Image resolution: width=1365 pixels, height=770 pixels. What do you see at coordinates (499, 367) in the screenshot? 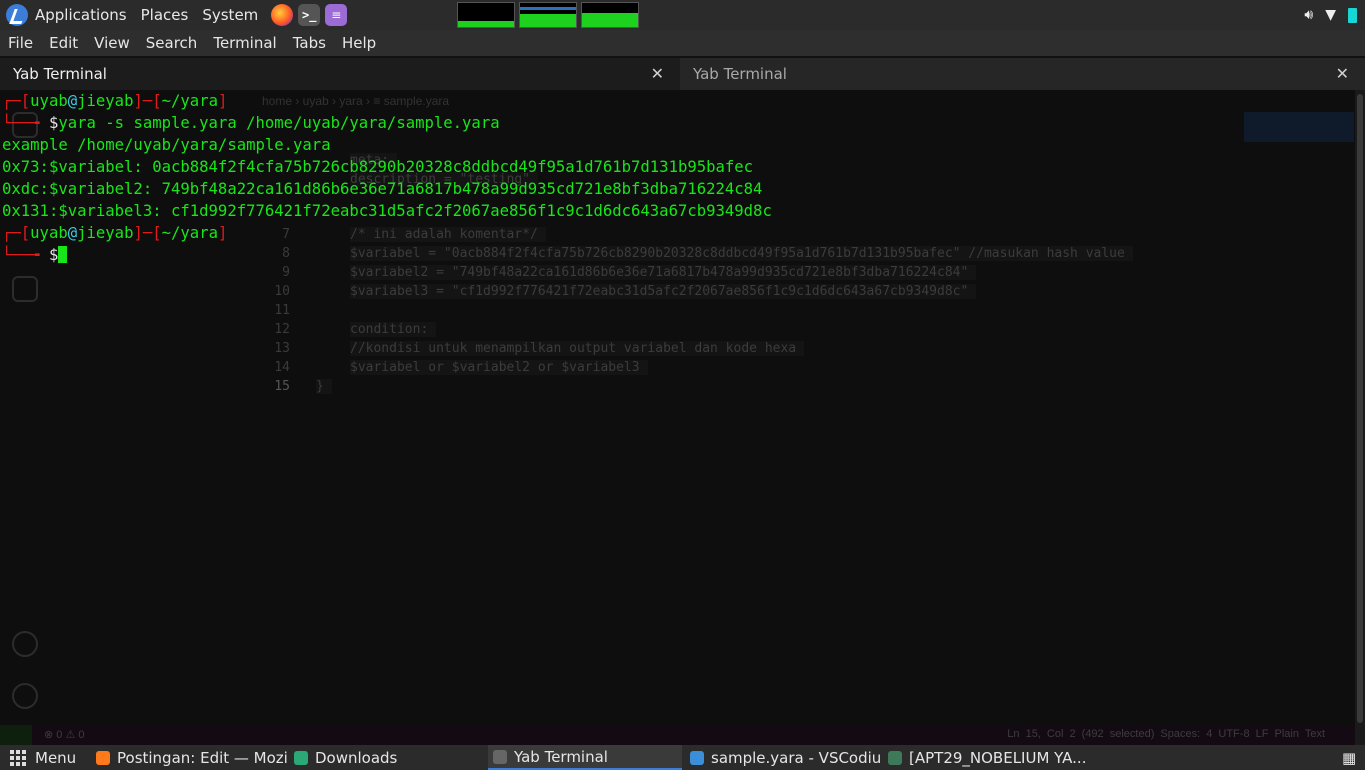
I see `ghost-code-line: $variabel or $variabel2 or $variabel3` at bounding box center [499, 367].